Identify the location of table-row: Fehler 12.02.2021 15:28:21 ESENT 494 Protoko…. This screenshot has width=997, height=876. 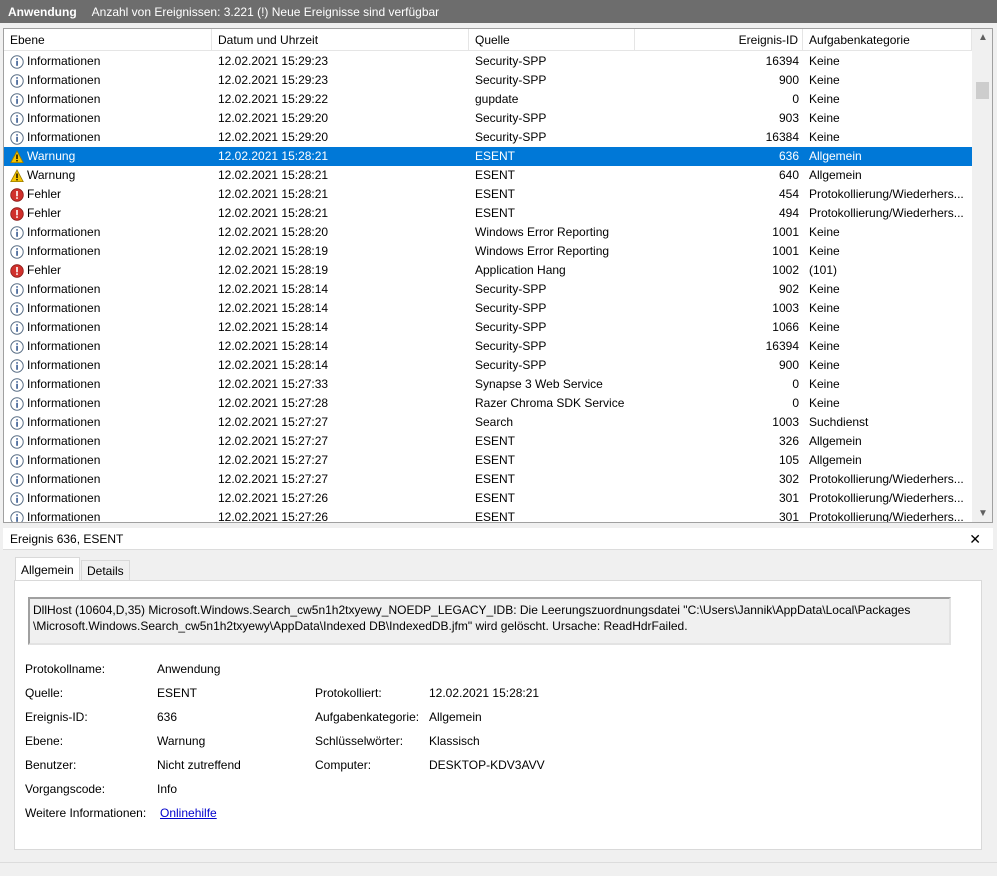
(488, 213).